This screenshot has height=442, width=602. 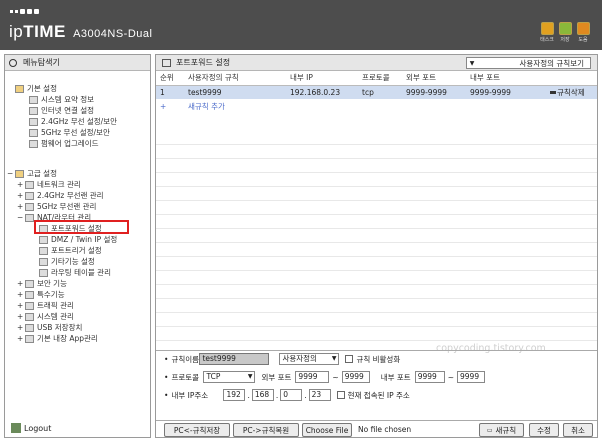 What do you see at coordinates (349, 359) in the screenshot?
I see `disable-rule-checkbox` at bounding box center [349, 359].